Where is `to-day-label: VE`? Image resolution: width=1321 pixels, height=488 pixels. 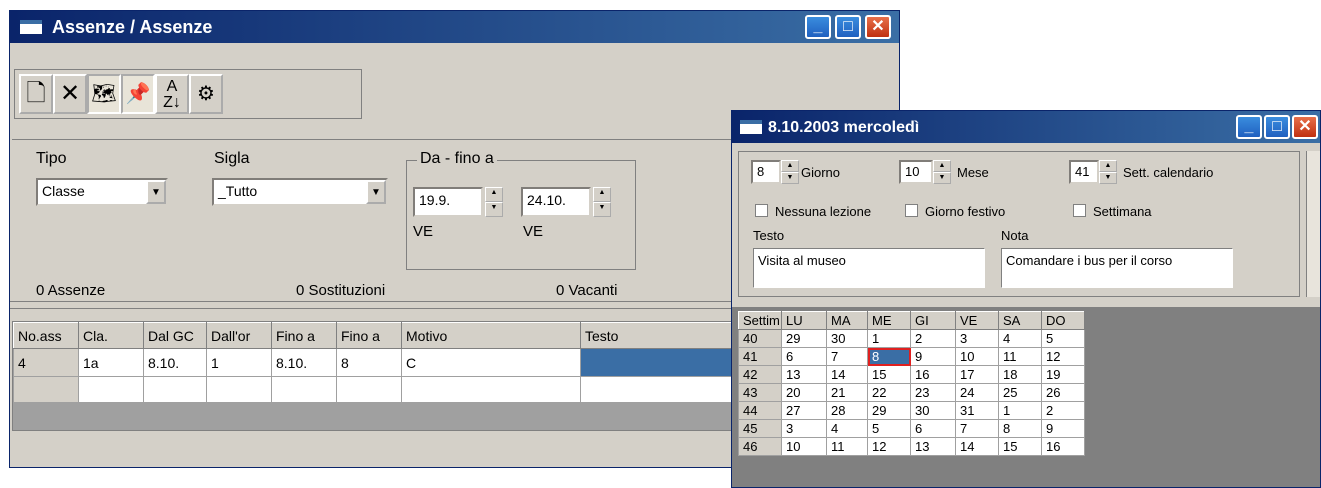
to-day-label: VE is located at coordinates (533, 231).